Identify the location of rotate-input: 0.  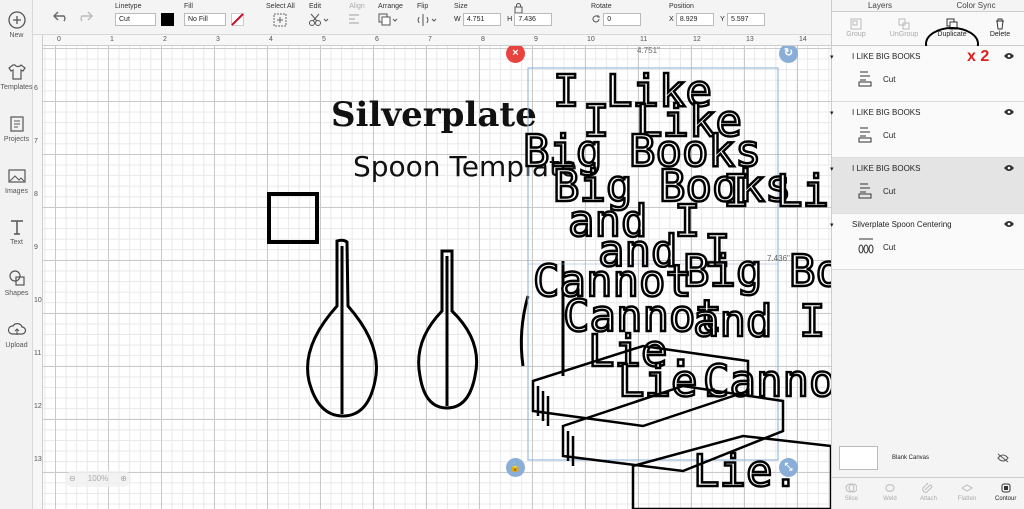
(622, 19).